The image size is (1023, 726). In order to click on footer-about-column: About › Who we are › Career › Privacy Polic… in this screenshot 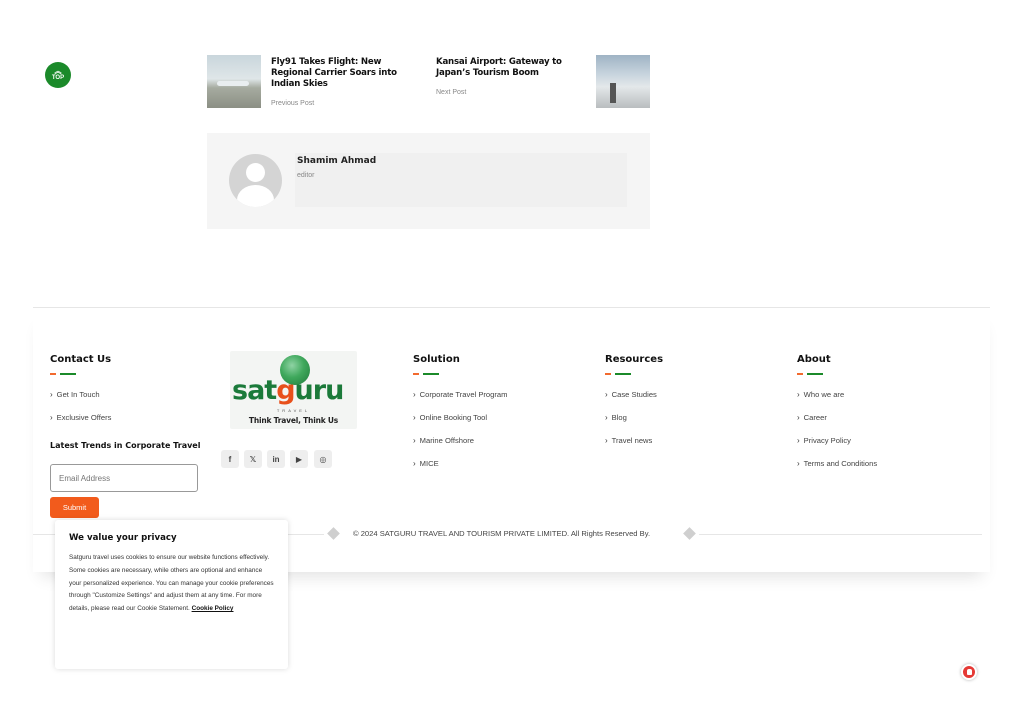, I will do `click(837, 418)`.